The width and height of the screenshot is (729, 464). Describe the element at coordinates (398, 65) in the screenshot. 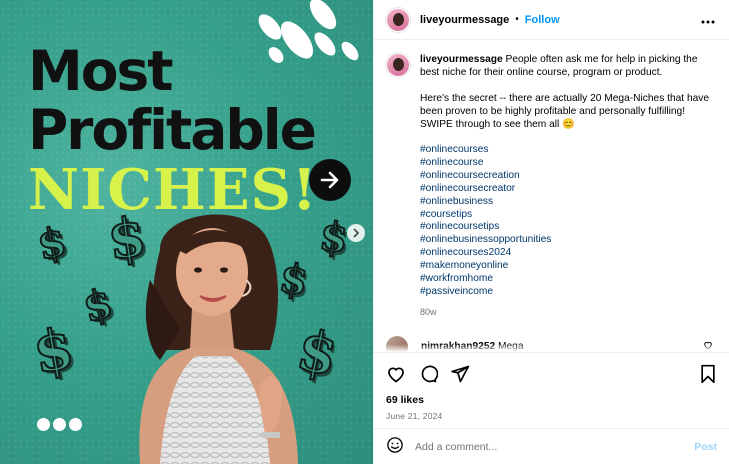

I see `caption-author-avatar` at that location.